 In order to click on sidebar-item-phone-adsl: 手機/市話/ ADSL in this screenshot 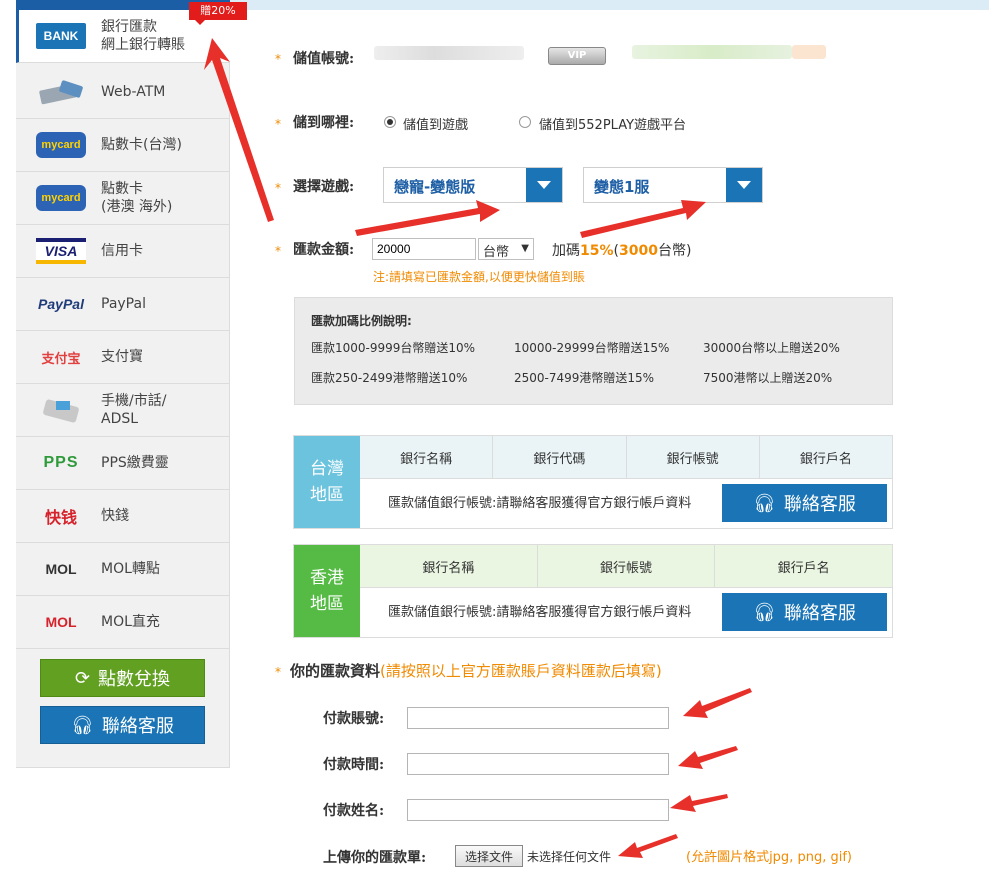, I will do `click(123, 410)`.